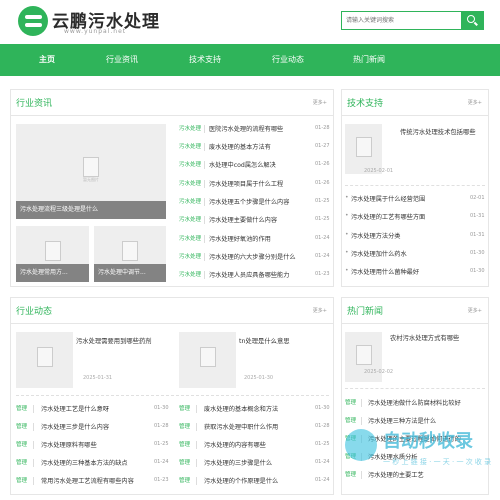 The height and width of the screenshot is (500, 500). What do you see at coordinates (96, 426) in the screenshot?
I see `list-item-title: 污水处理三步是什么内容` at bounding box center [96, 426].